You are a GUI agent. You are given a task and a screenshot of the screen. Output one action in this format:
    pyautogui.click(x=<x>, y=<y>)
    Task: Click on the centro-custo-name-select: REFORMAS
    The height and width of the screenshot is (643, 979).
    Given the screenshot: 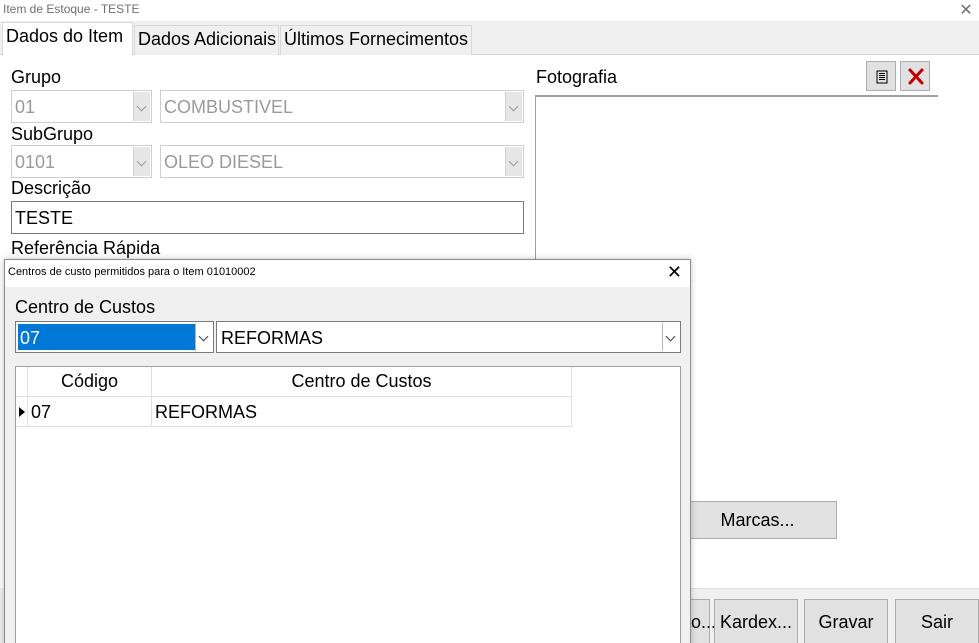 What is the action you would take?
    pyautogui.click(x=448, y=337)
    